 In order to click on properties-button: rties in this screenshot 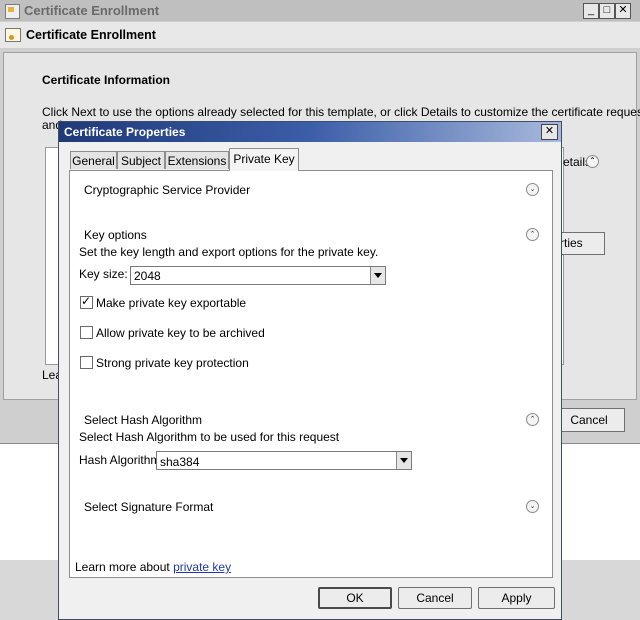, I will do `click(582, 243)`.